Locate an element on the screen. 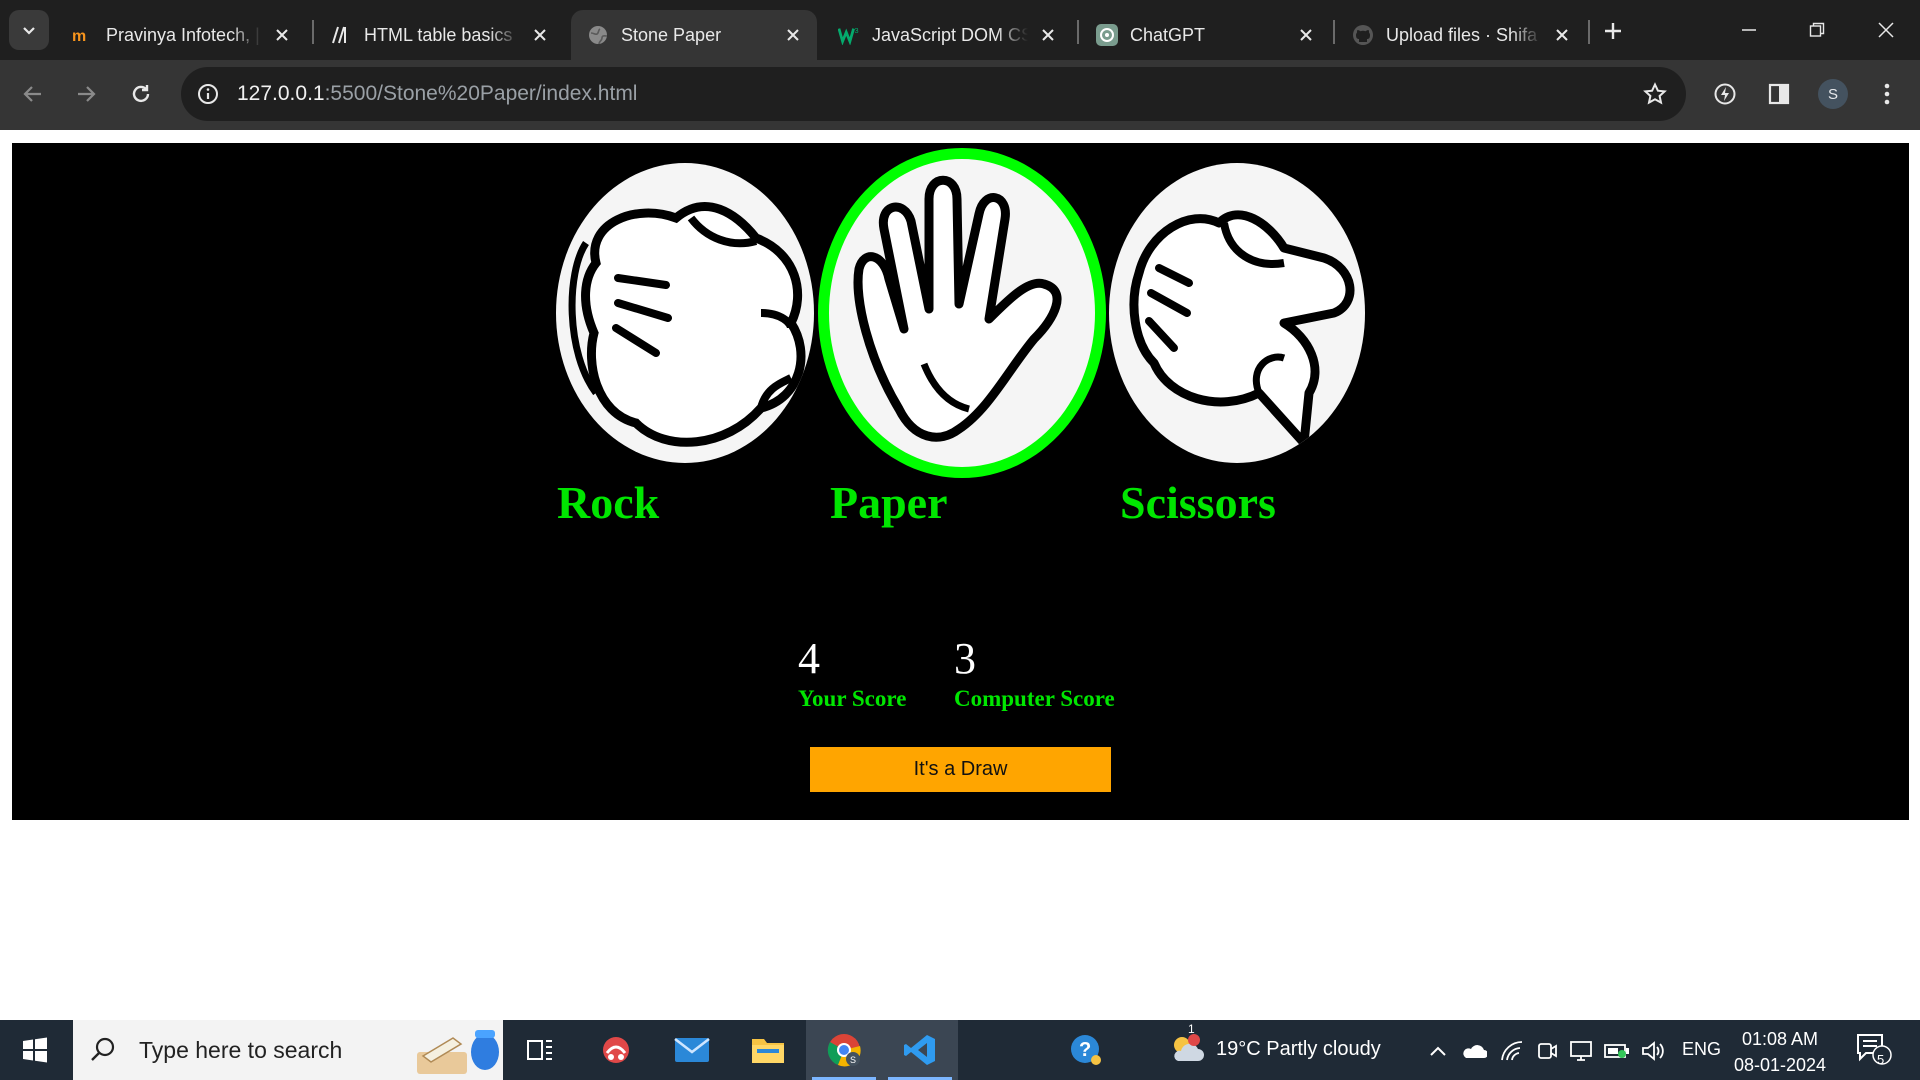  your-score: 4 Your Score is located at coordinates (852, 672).